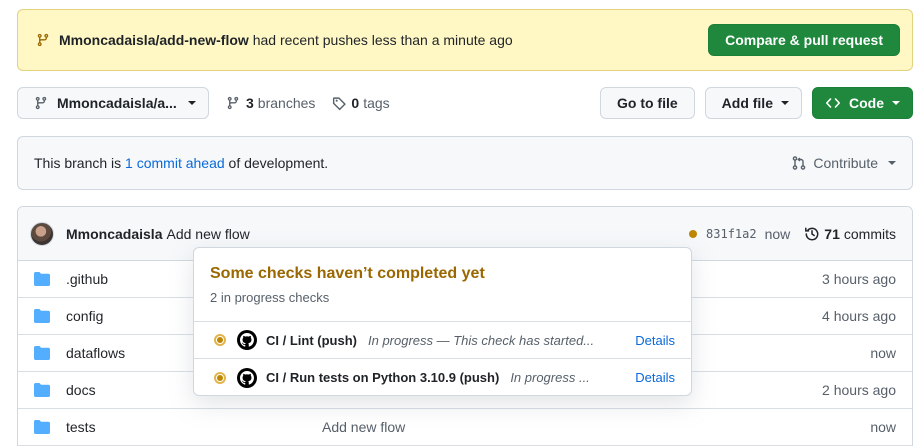 The image size is (920, 446). I want to click on contribute-button: Contribute, so click(843, 163).